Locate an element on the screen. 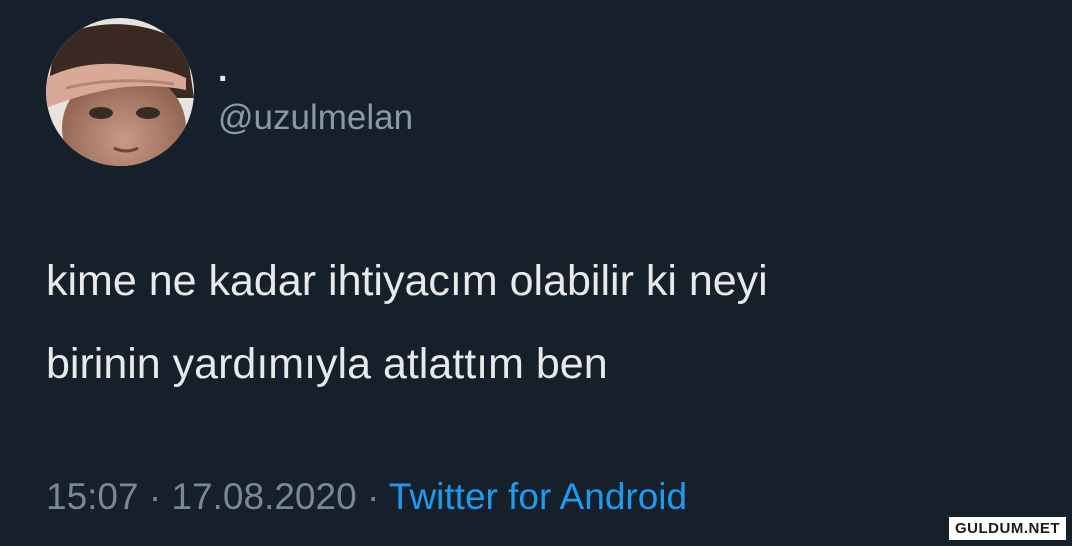 The image size is (1072, 546). avatar-image is located at coordinates (120, 92).